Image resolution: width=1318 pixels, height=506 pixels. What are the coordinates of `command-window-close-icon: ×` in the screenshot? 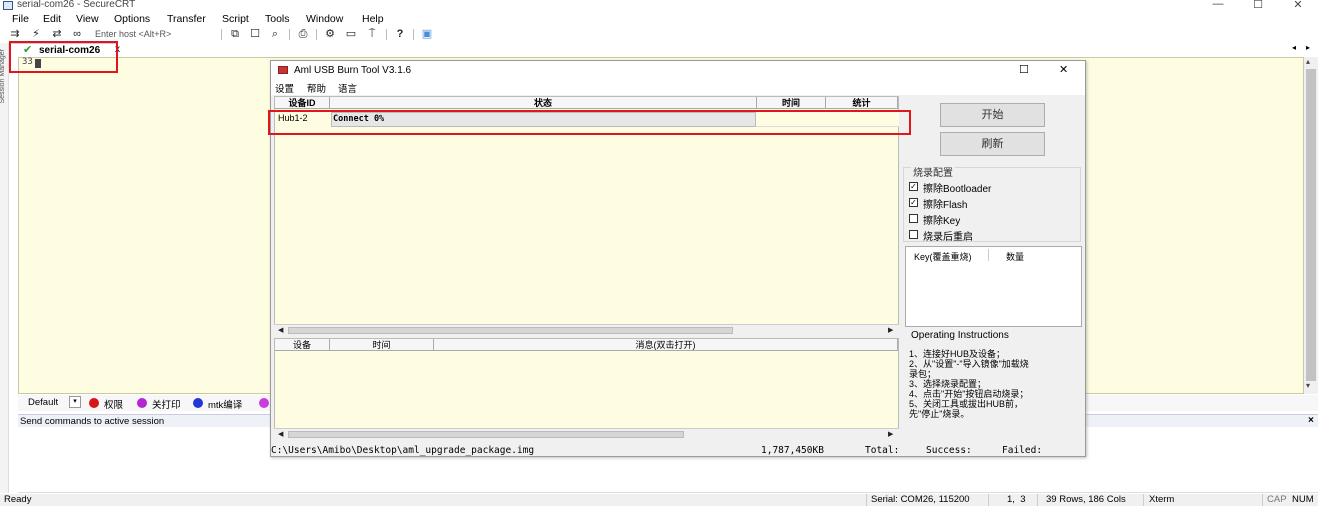 It's located at (1311, 420).